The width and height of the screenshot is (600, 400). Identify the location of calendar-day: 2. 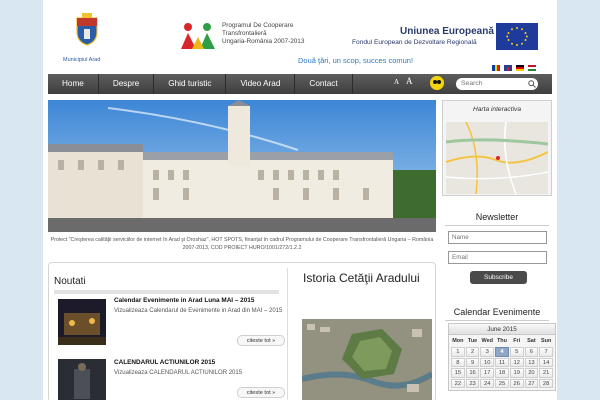
(472, 352).